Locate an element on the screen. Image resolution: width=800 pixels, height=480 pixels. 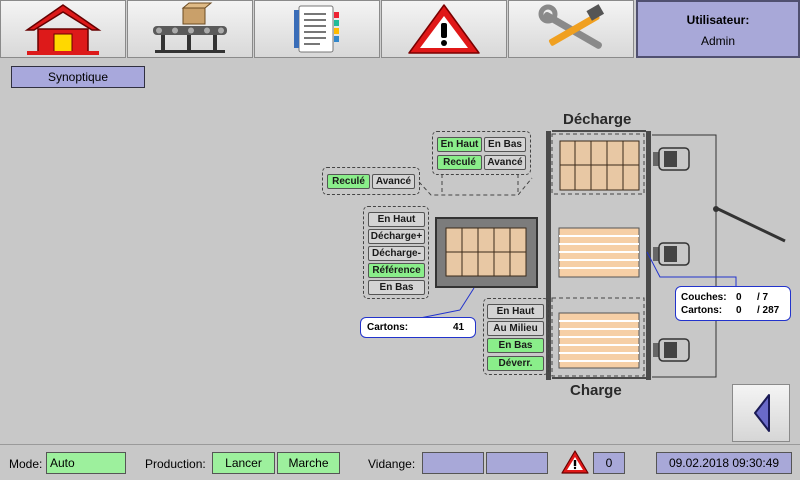
pallet-cartons-label: Cartons: is located at coordinates (702, 310).